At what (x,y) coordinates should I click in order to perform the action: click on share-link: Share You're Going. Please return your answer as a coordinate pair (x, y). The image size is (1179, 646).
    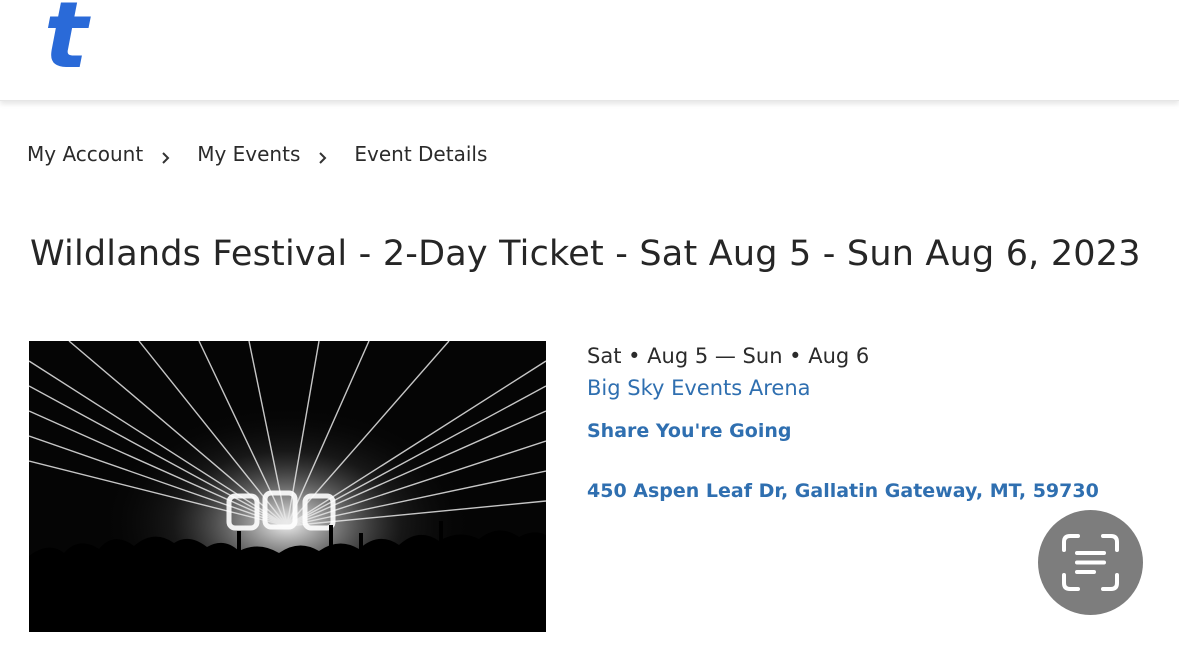
    Looking at the image, I should click on (689, 431).